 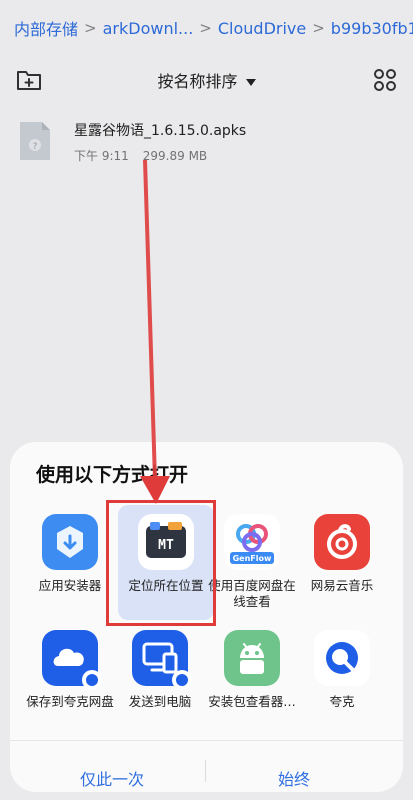 What do you see at coordinates (252, 593) in the screenshot?
I see `app-label: 使用百度网盘在线查看` at bounding box center [252, 593].